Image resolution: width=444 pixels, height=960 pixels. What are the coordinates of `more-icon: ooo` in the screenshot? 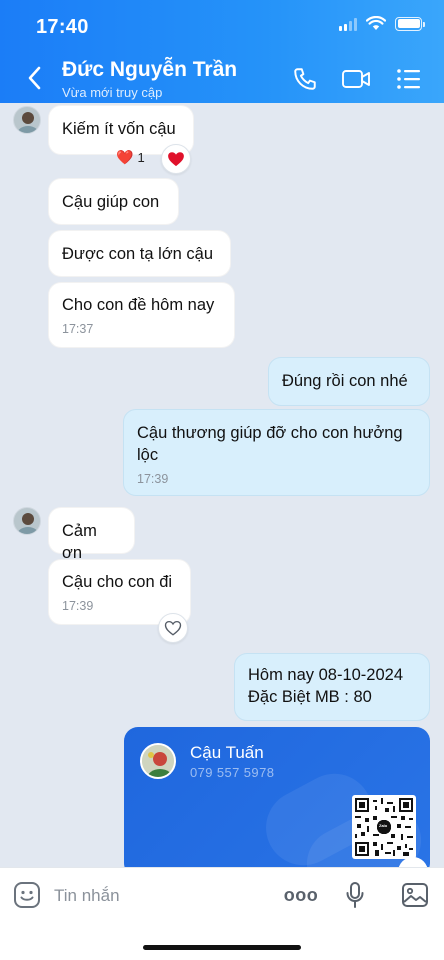 It's located at (301, 894).